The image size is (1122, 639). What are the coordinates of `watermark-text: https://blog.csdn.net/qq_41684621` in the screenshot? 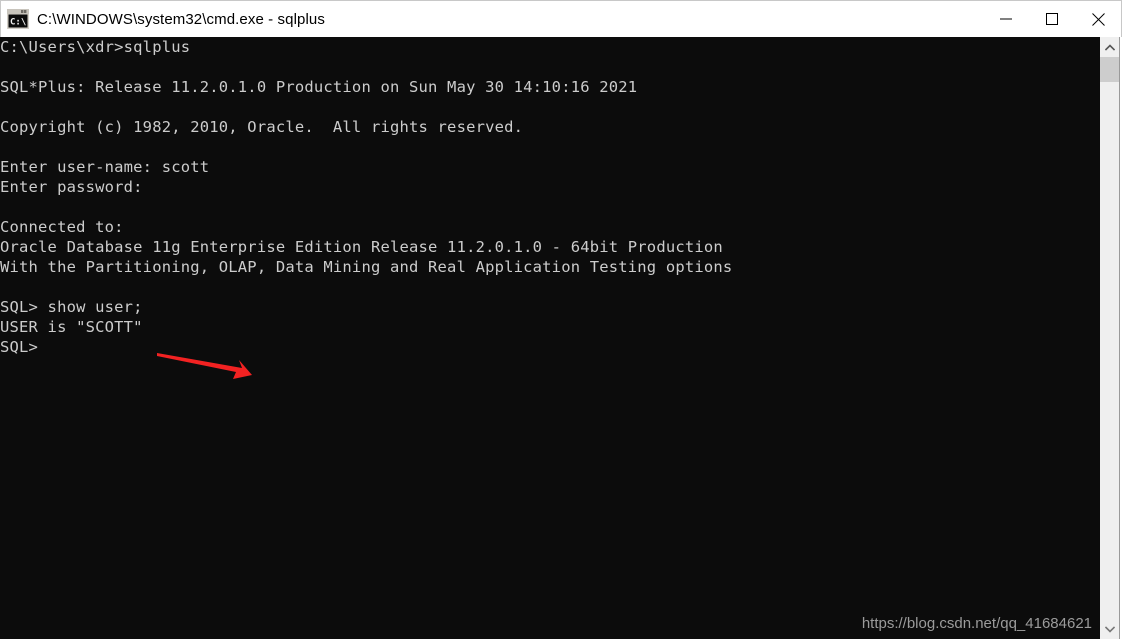 It's located at (976, 623).